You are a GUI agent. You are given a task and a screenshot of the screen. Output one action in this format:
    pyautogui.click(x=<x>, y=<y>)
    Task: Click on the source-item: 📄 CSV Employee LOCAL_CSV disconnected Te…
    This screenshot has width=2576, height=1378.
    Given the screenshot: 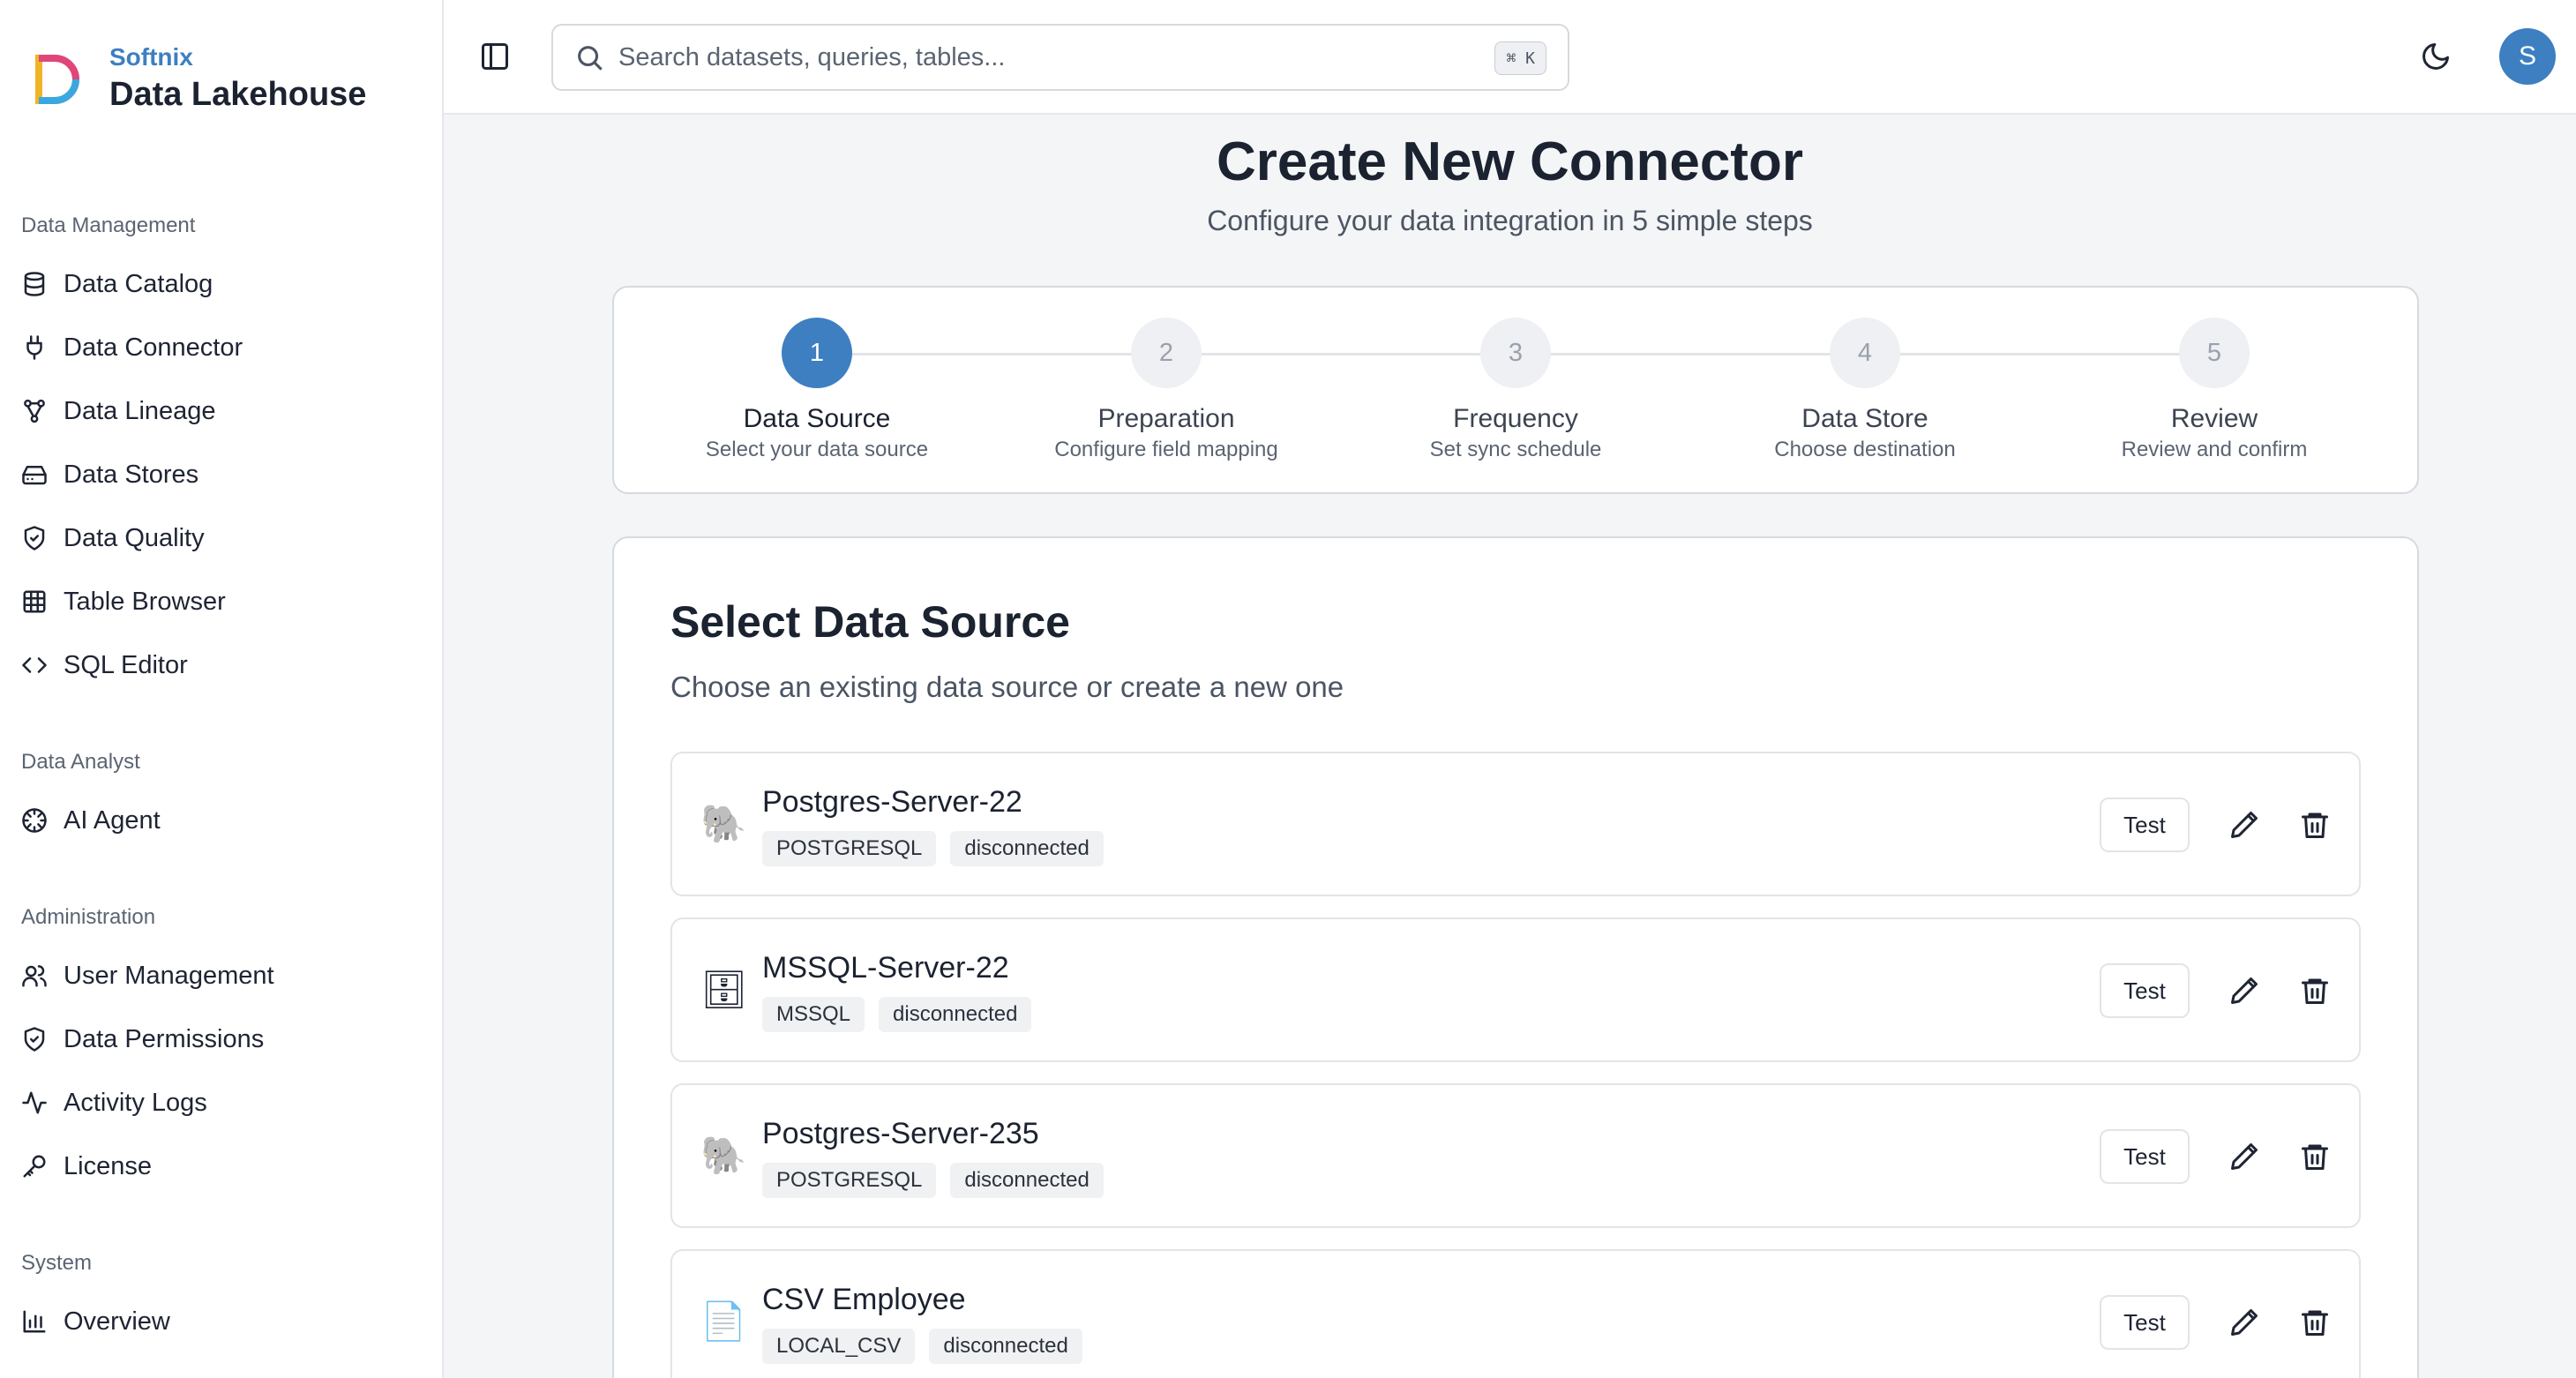 What is the action you would take?
    pyautogui.click(x=1515, y=1313)
    